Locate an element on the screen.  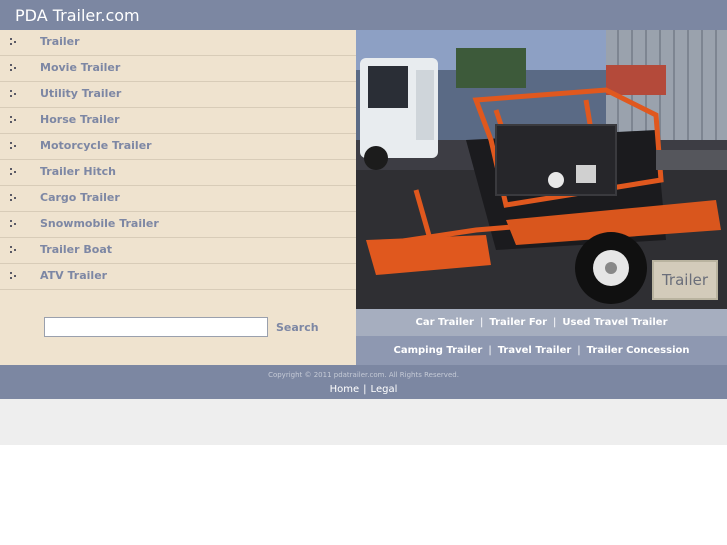
site-title: PDA Trailer.com is located at coordinates (77, 15).